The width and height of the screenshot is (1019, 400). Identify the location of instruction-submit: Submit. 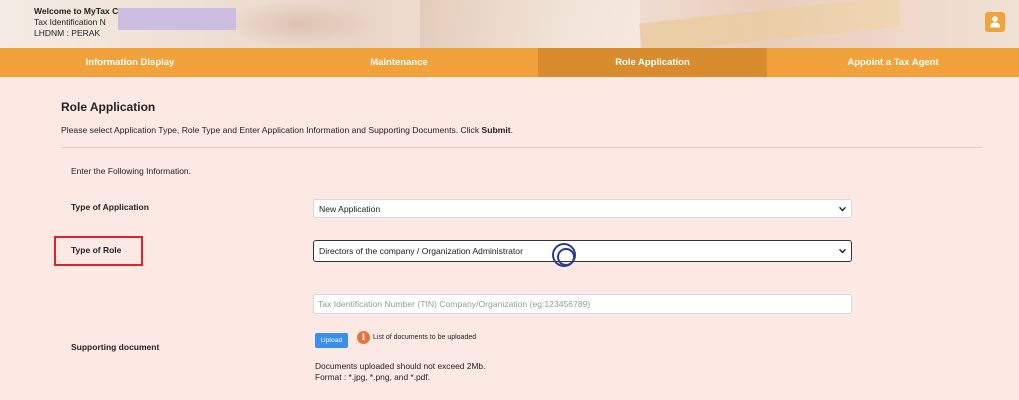
(496, 130).